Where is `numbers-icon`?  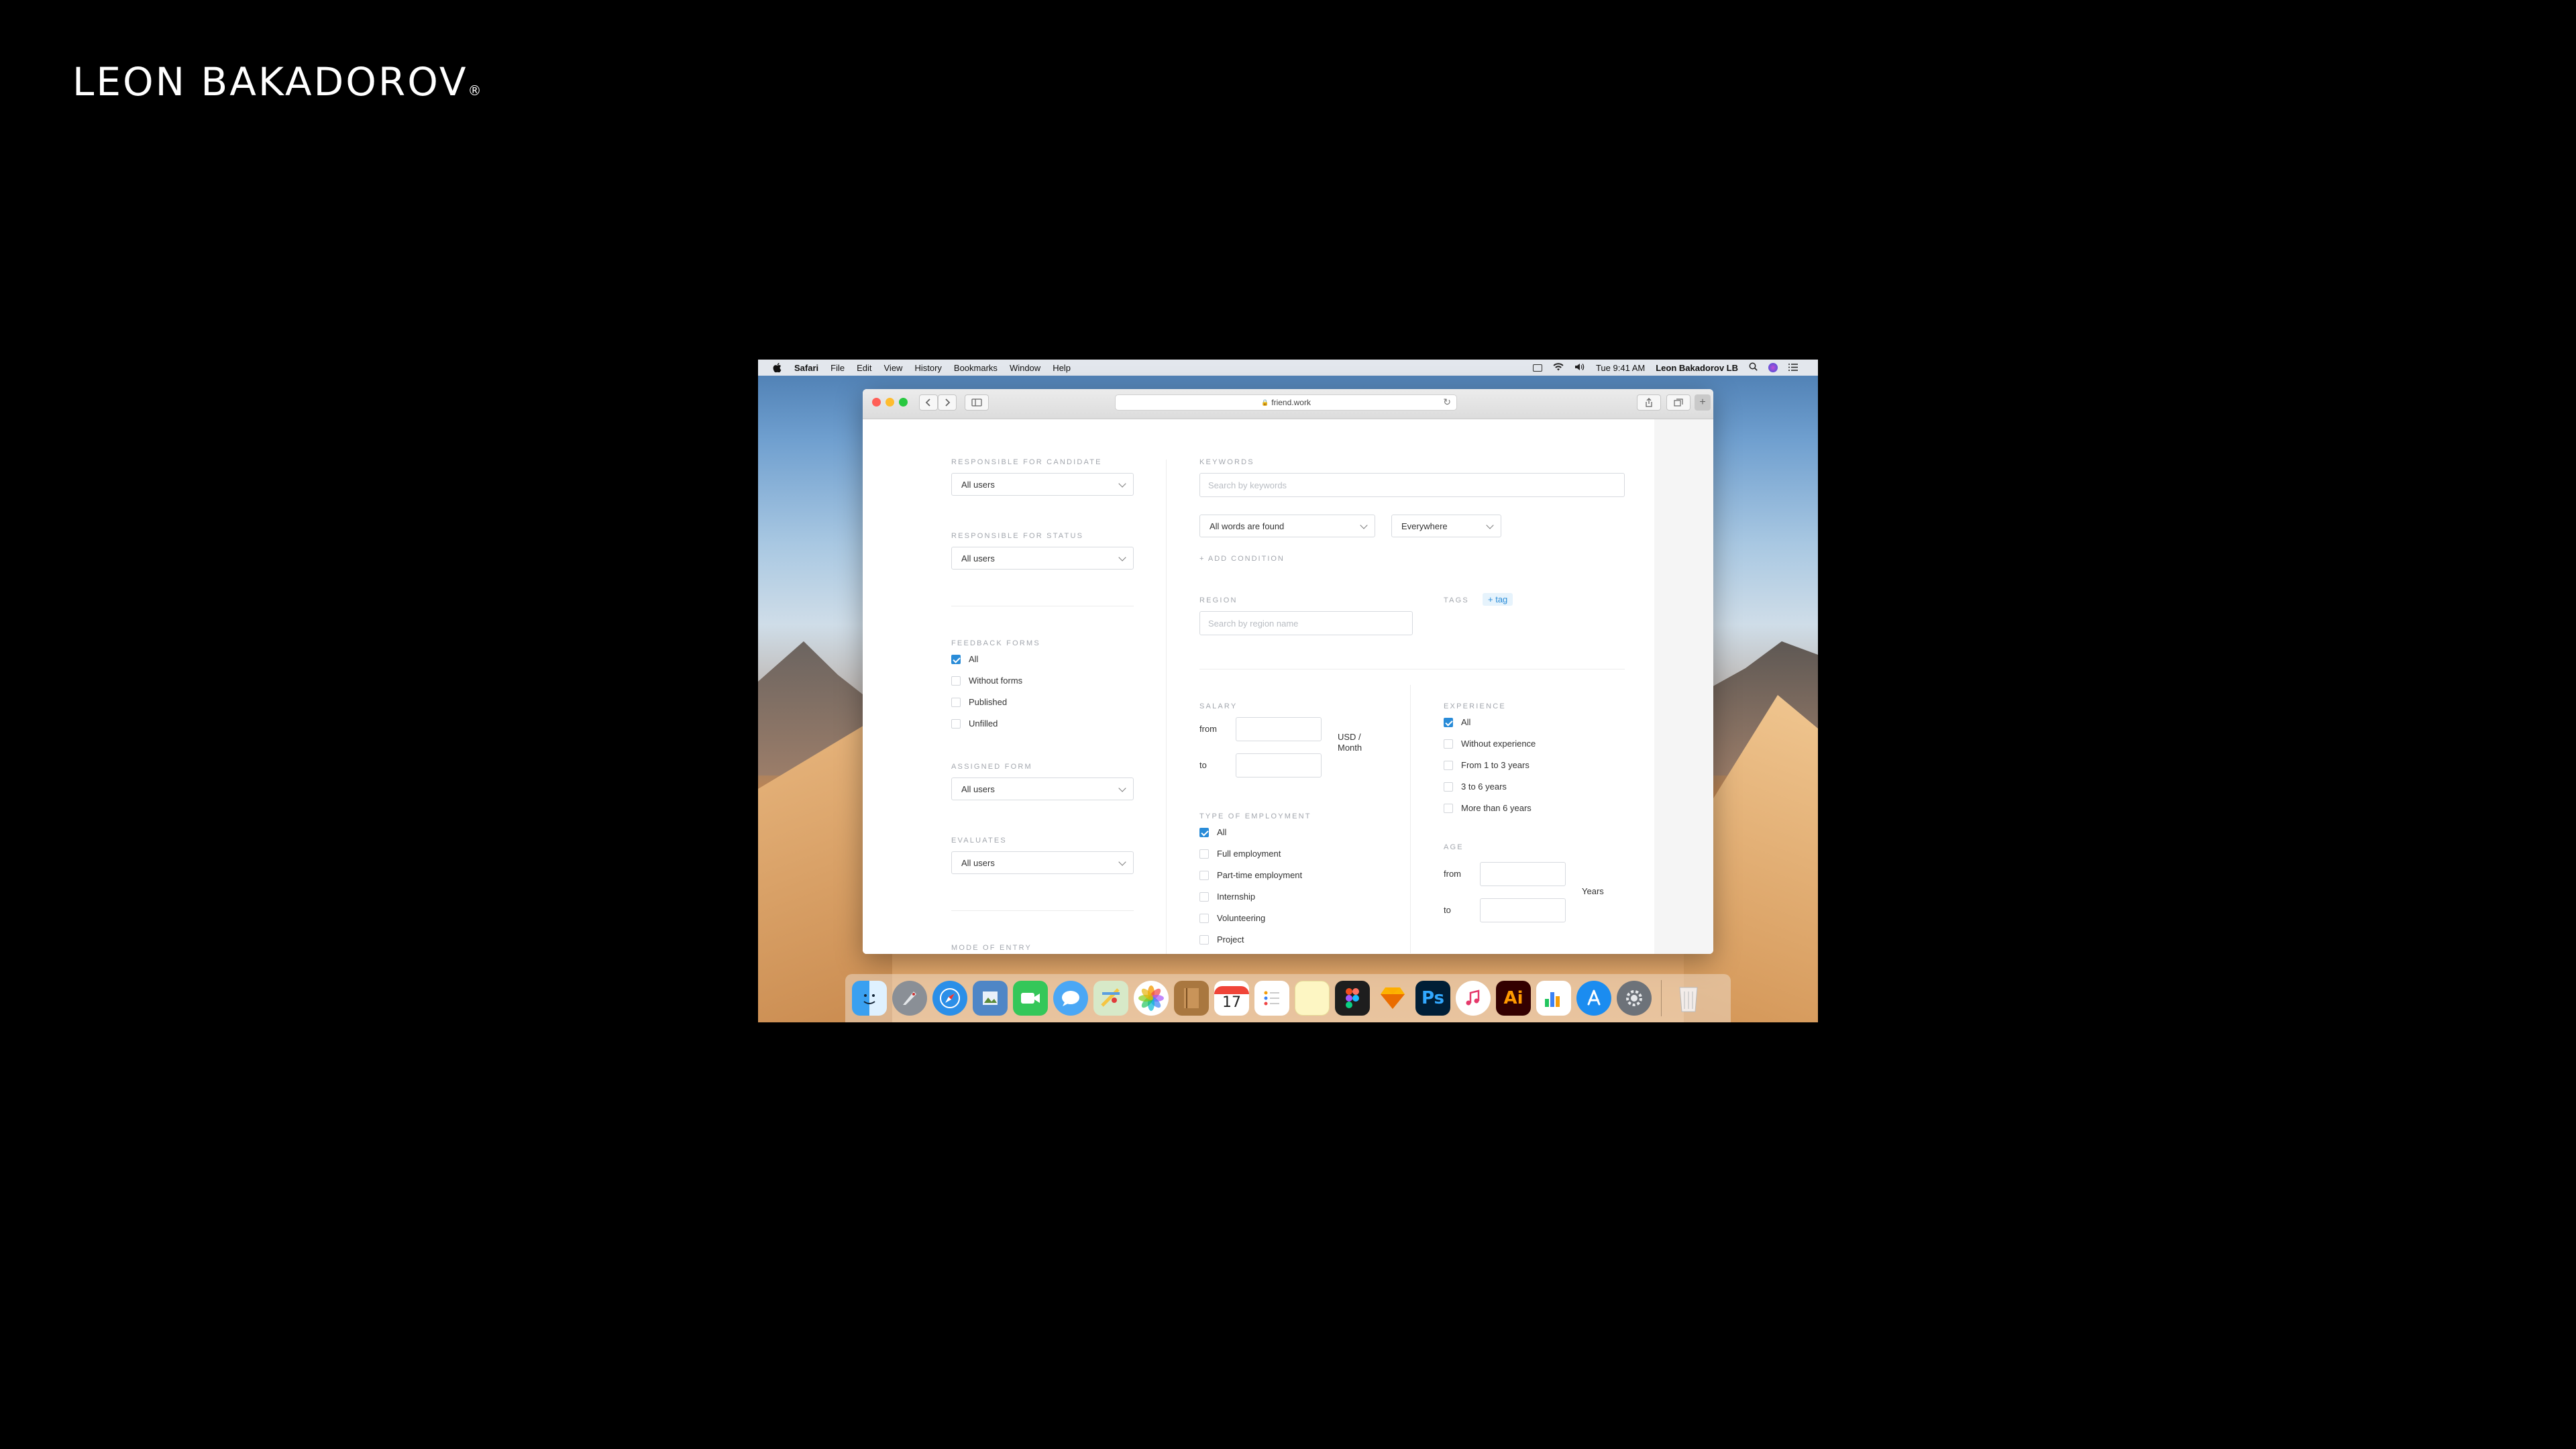 numbers-icon is located at coordinates (1553, 998).